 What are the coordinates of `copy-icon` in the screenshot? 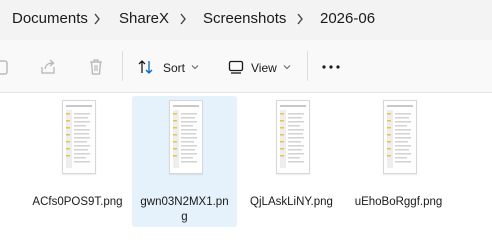 It's located at (5, 67).